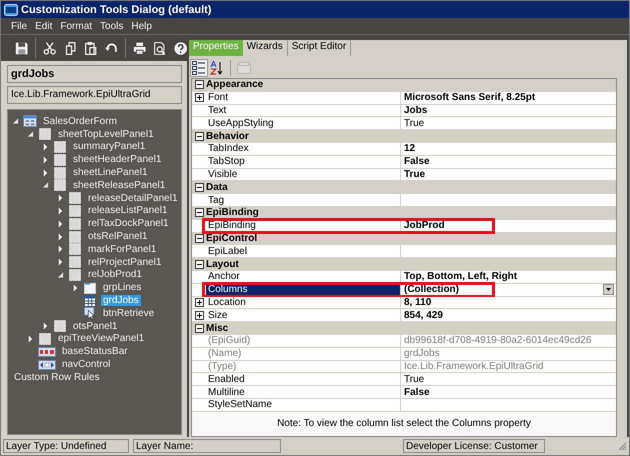 The height and width of the screenshot is (456, 630). I want to click on copy-icon, so click(71, 48).